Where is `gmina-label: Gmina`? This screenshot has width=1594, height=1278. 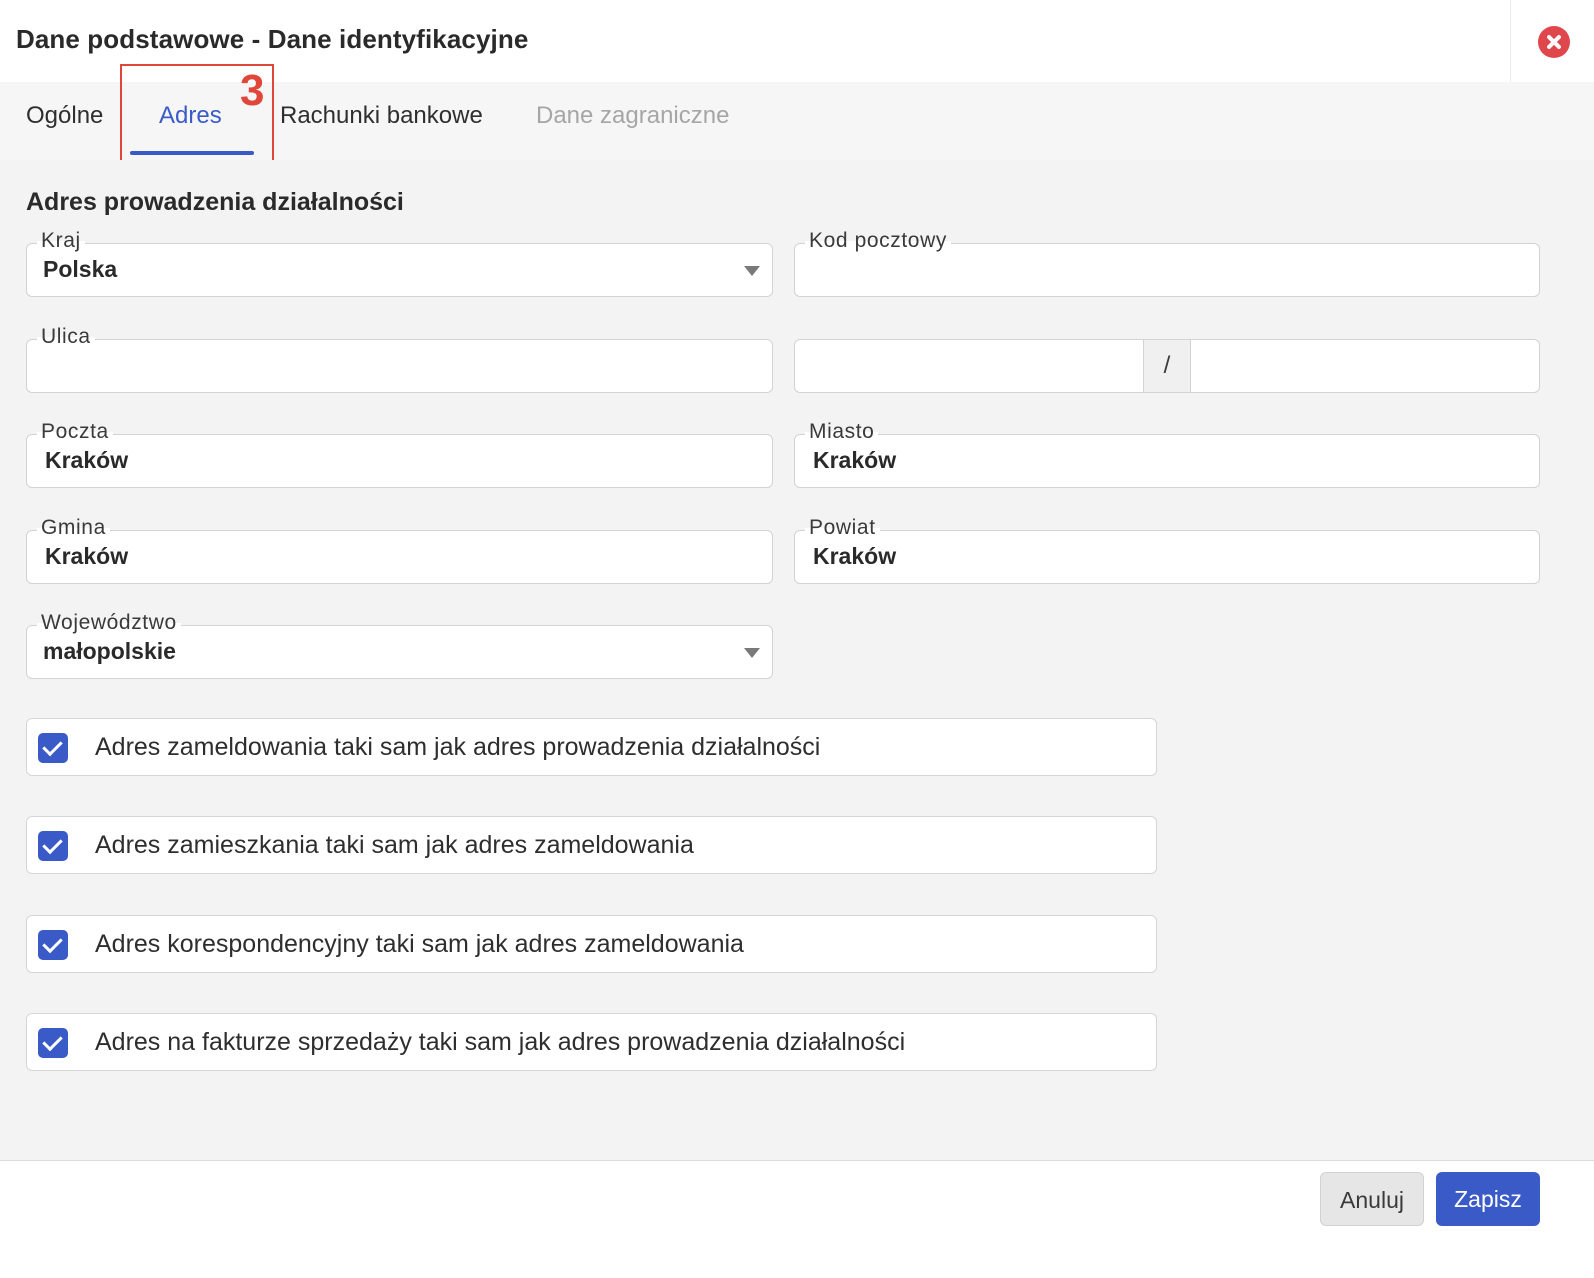
gmina-label: Gmina is located at coordinates (73, 528).